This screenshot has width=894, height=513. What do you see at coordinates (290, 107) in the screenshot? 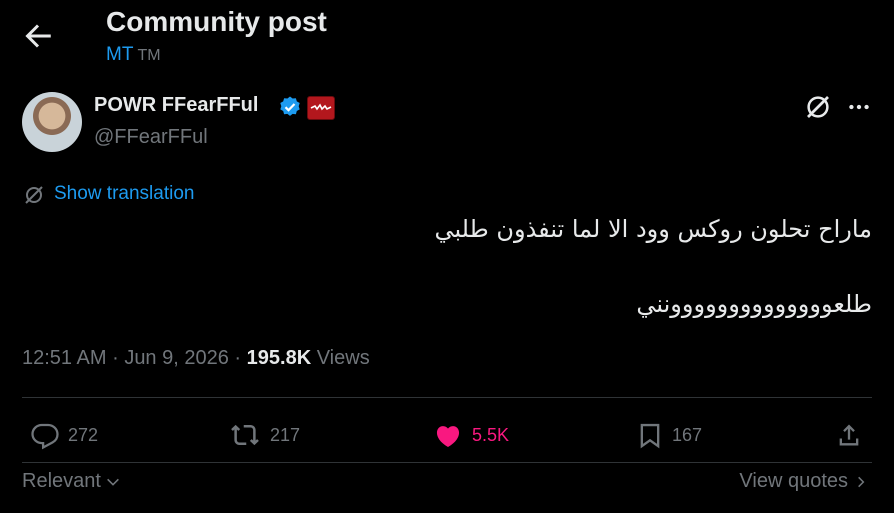
I see `verified-badge-icon` at bounding box center [290, 107].